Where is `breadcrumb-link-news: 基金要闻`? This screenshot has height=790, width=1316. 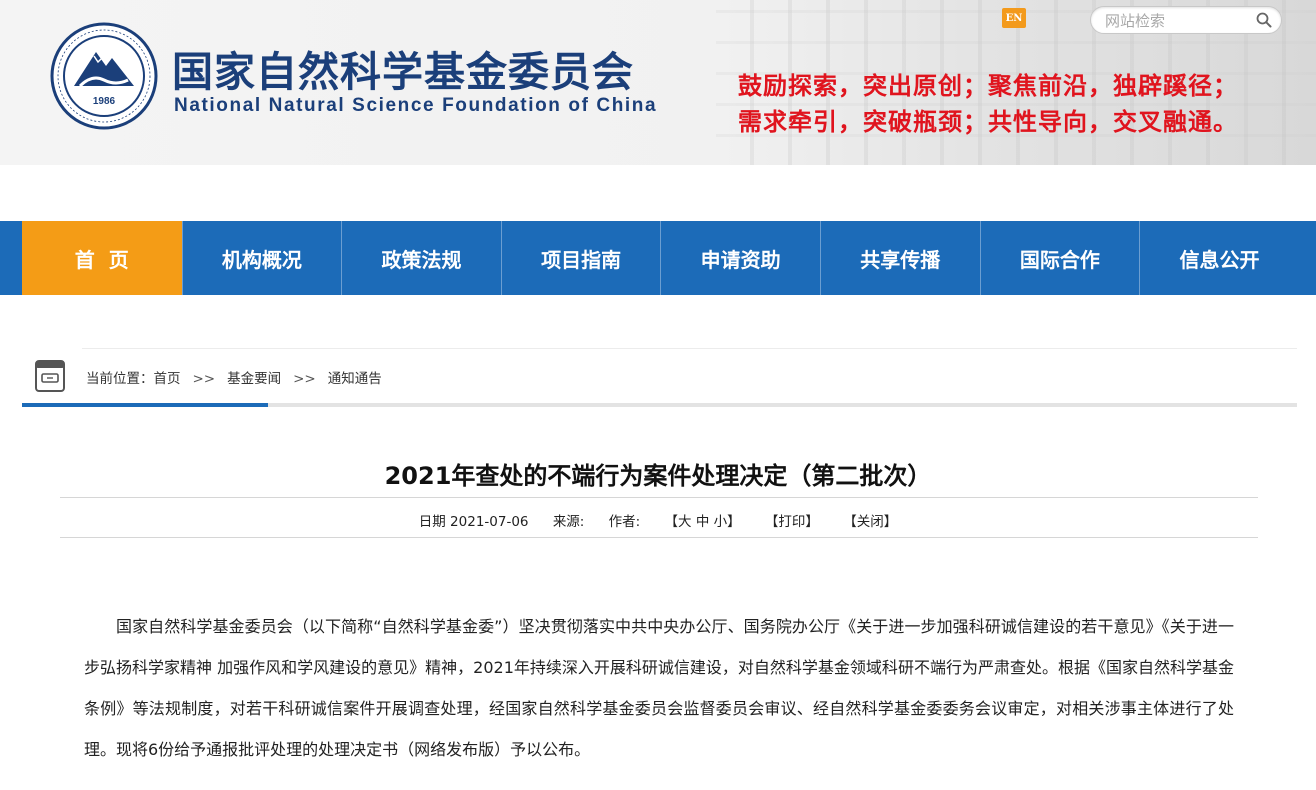
breadcrumb-link-news: 基金要闻 is located at coordinates (254, 379).